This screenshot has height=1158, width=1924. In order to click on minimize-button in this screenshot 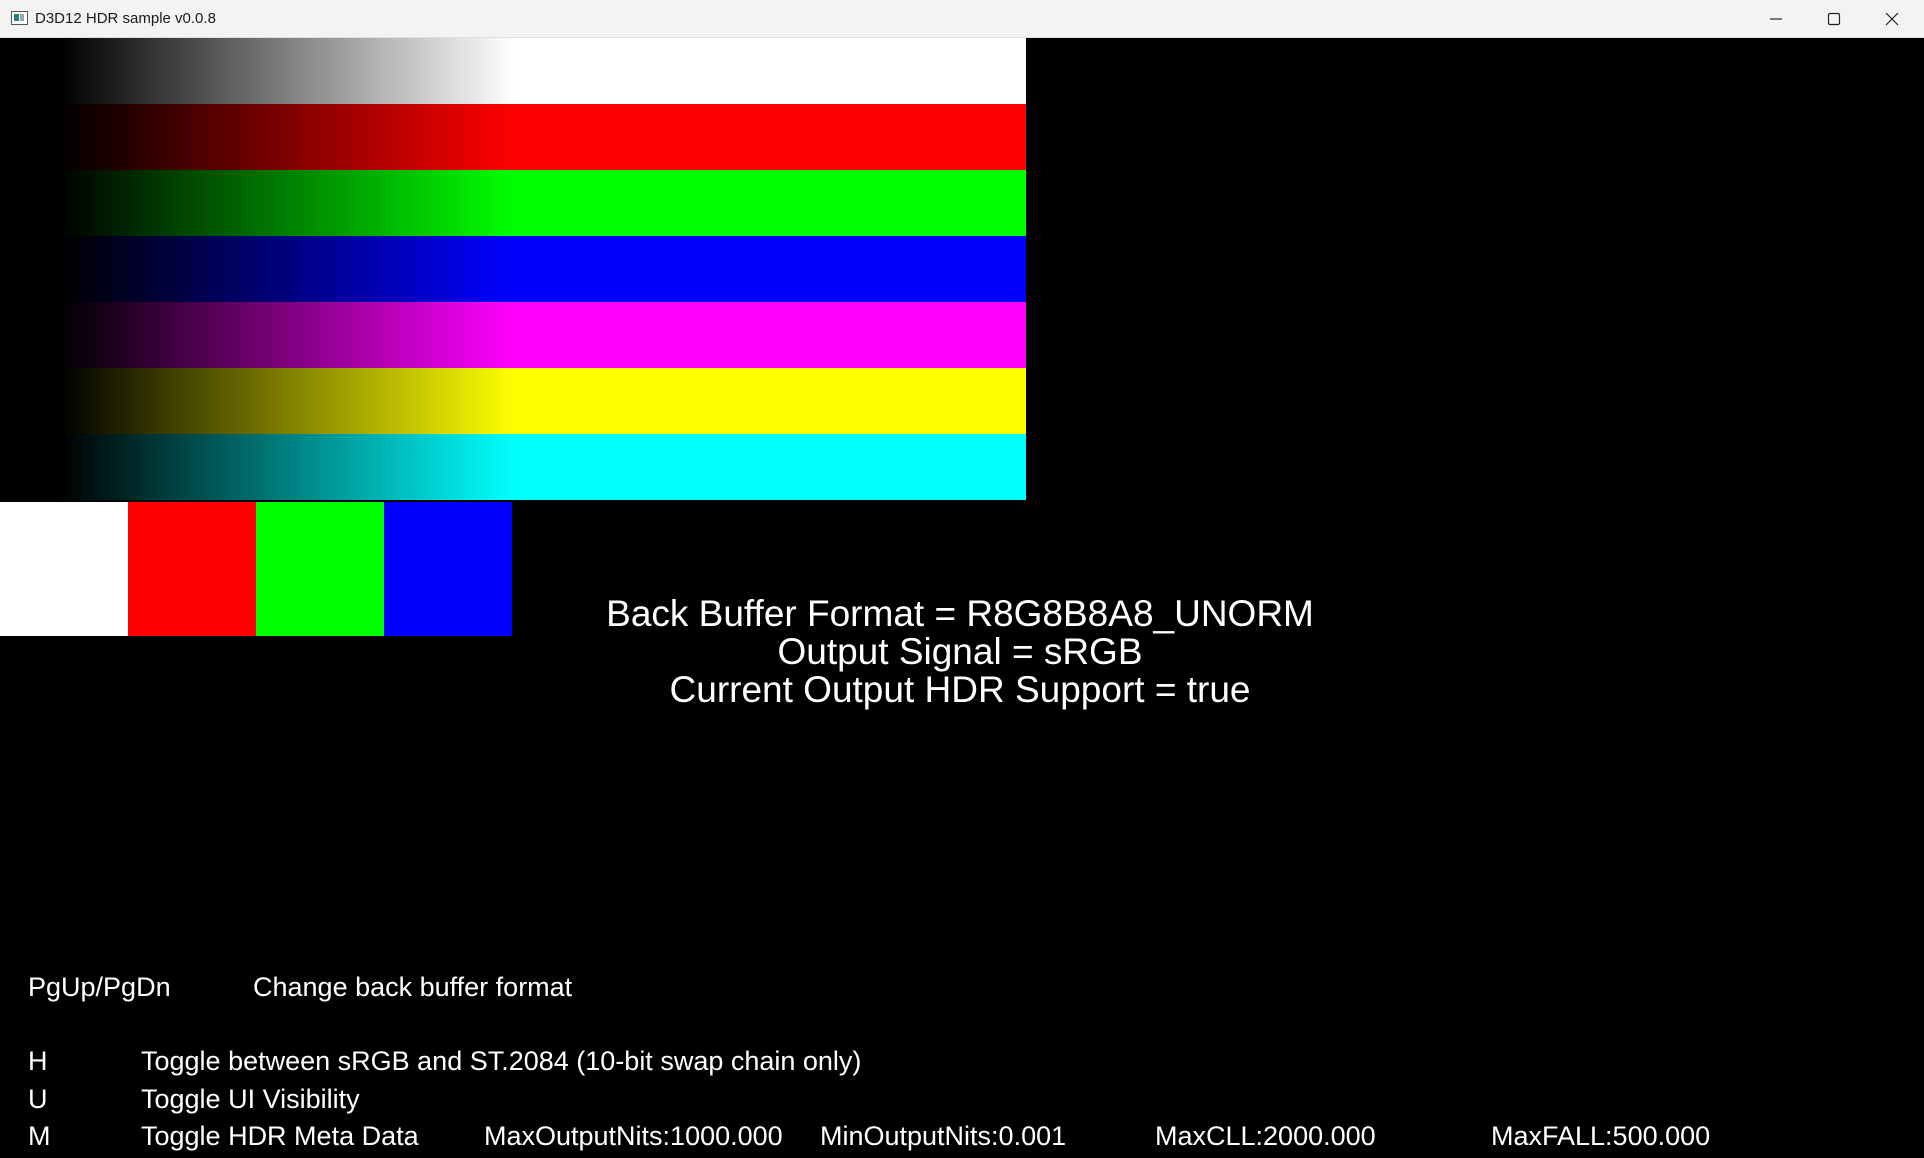, I will do `click(1776, 19)`.